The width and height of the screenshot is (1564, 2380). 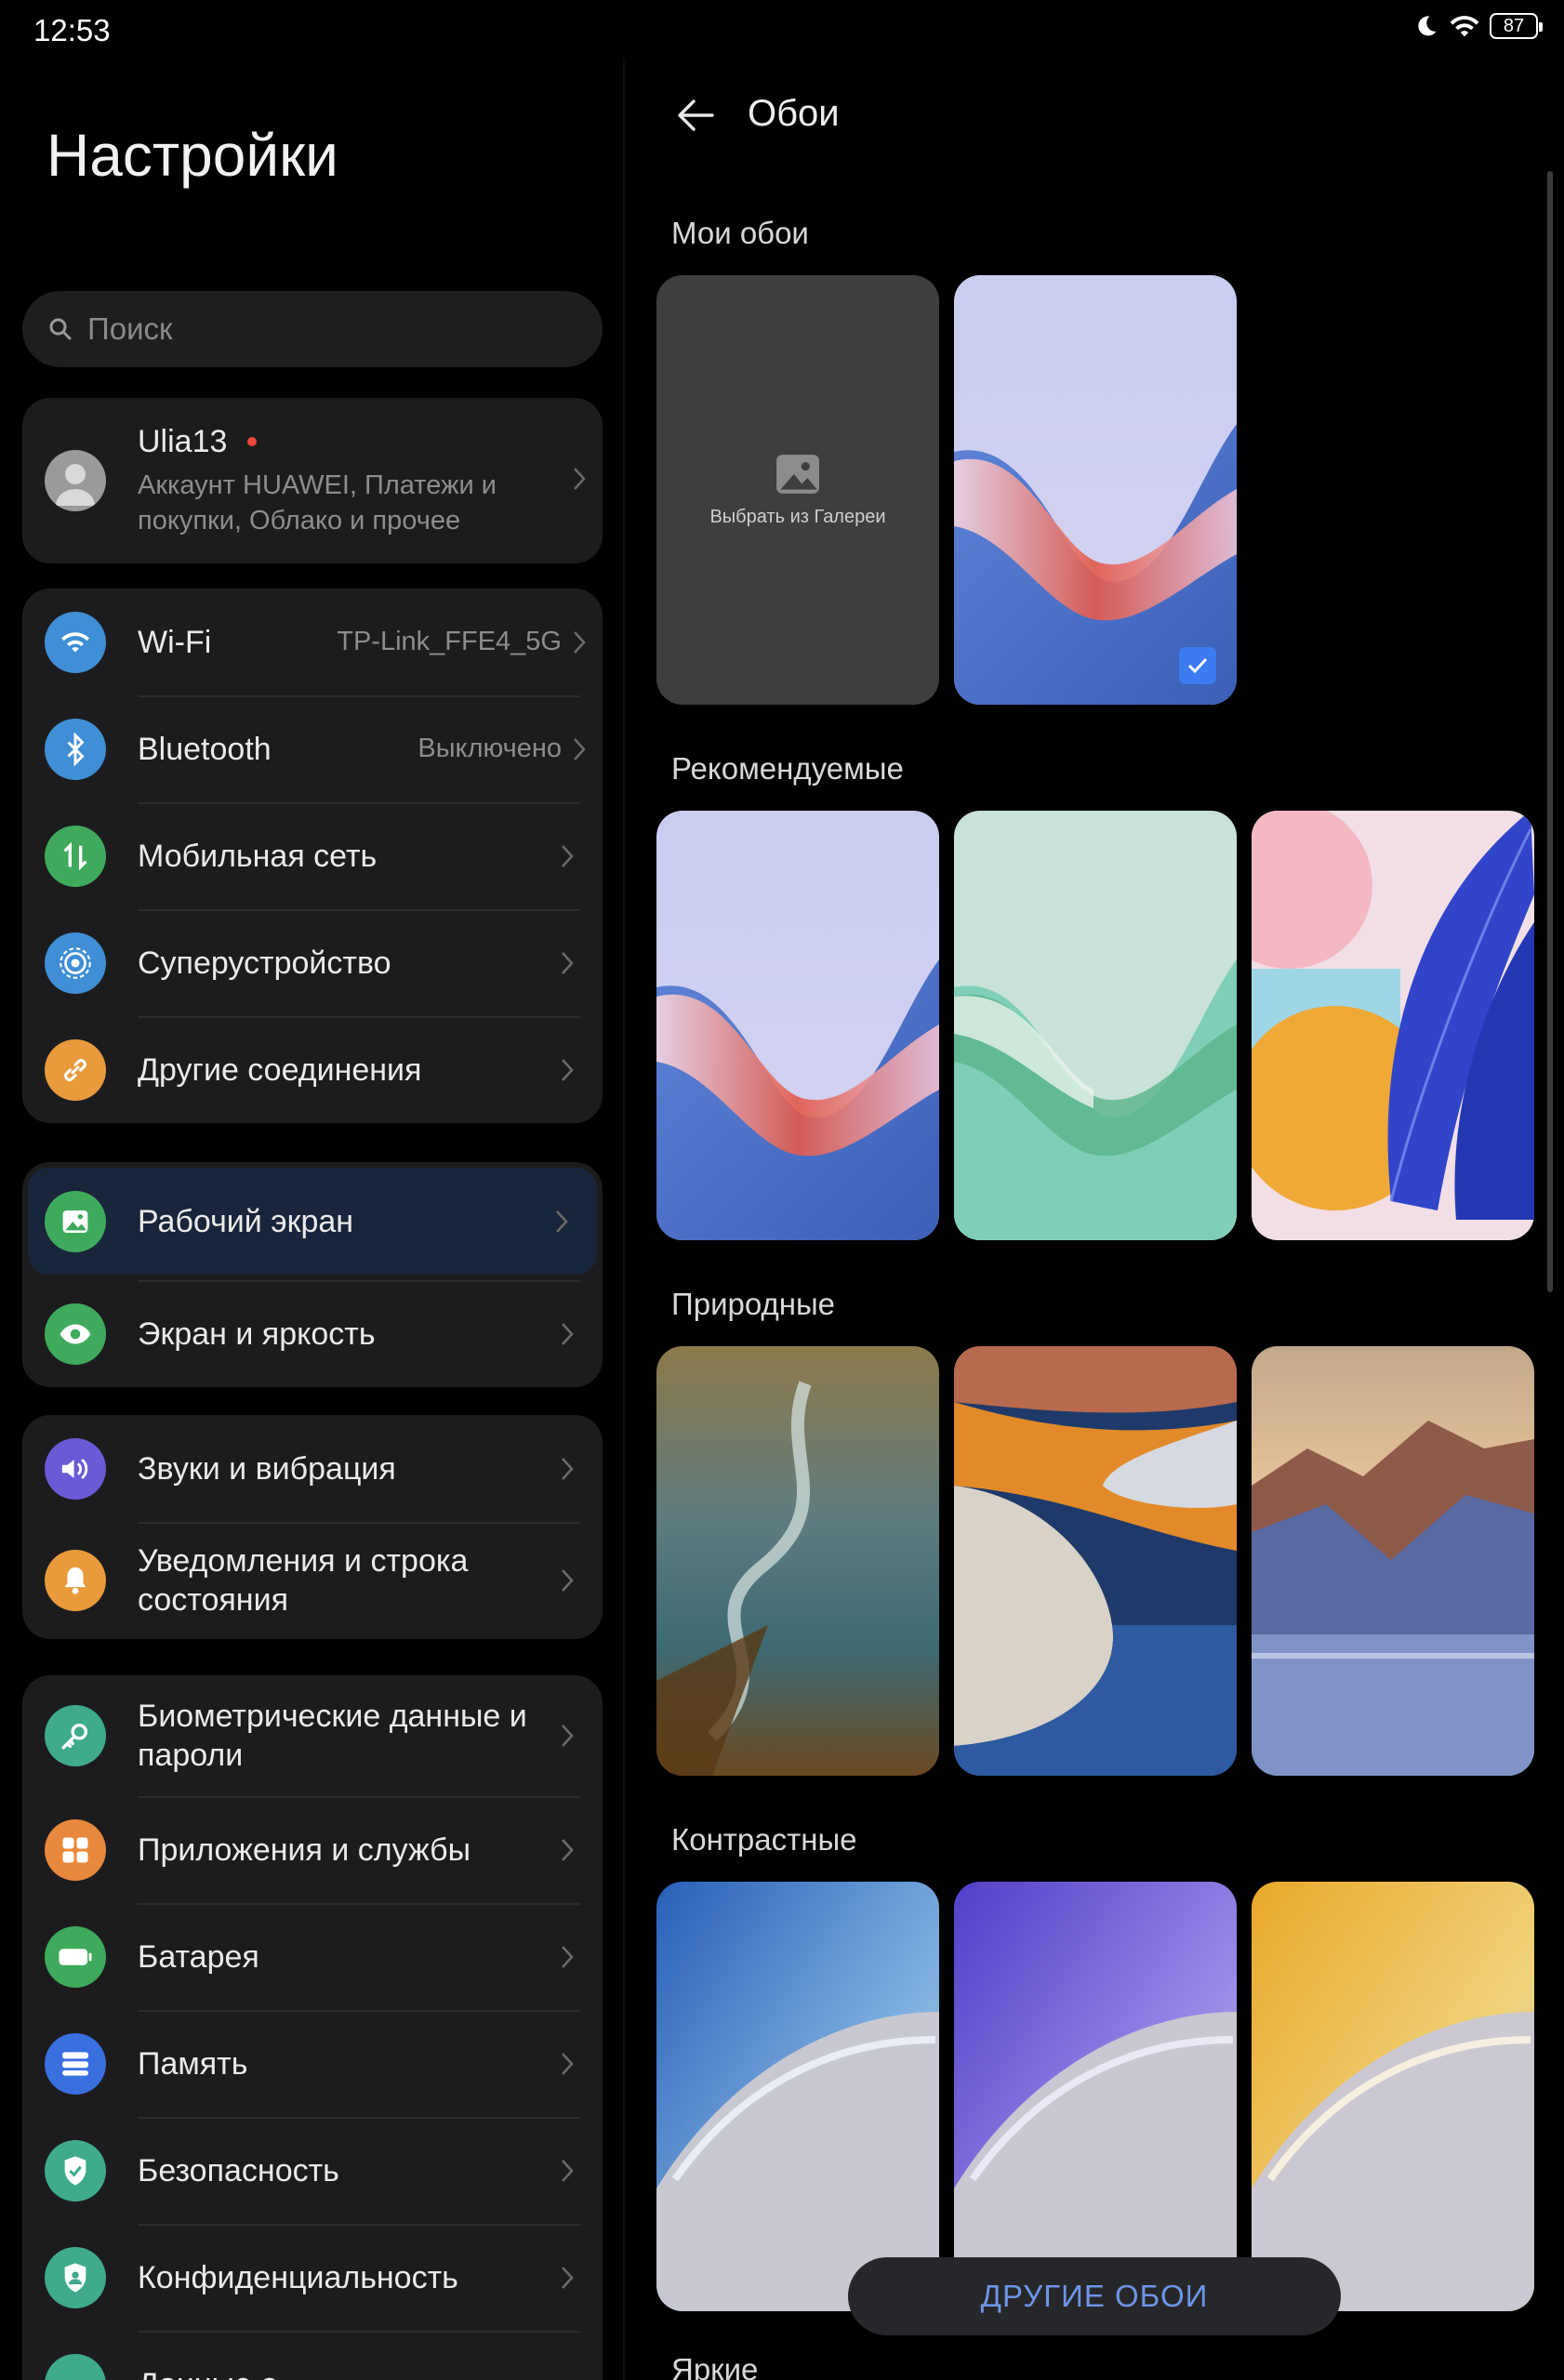 What do you see at coordinates (252, 441) in the screenshot?
I see `notification-dot` at bounding box center [252, 441].